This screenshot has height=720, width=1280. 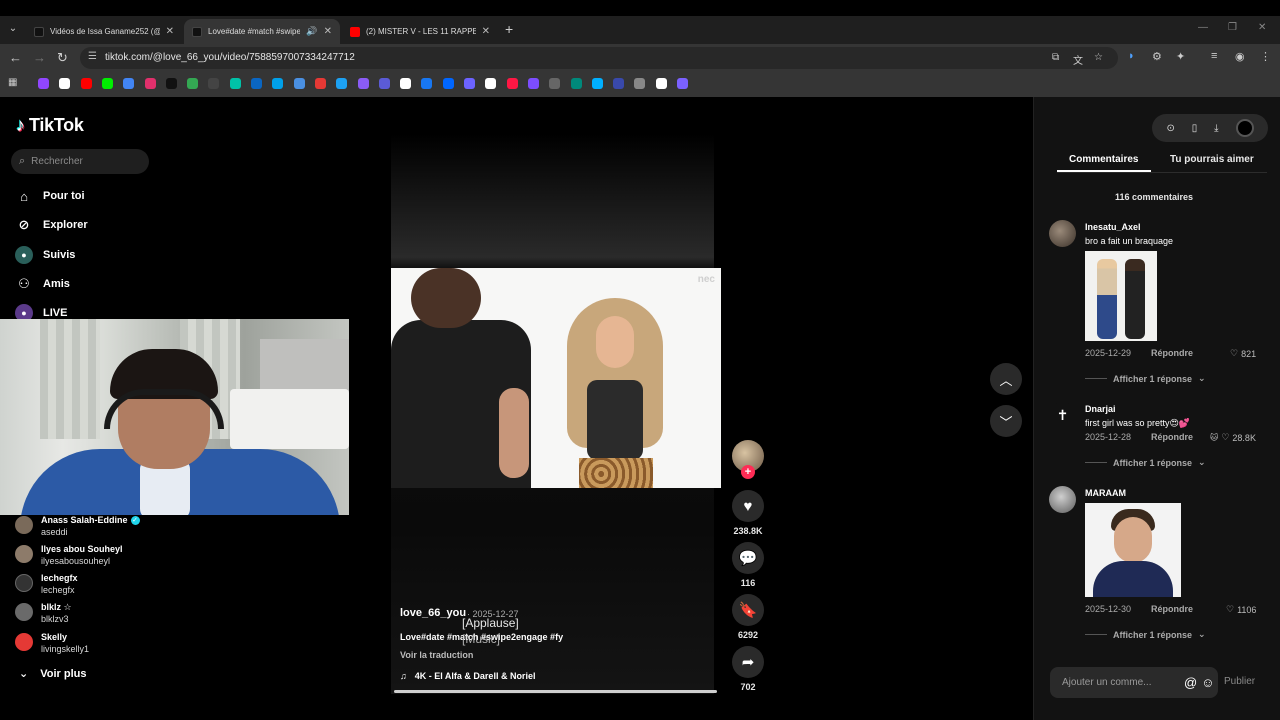 I want to click on search-box: ⌕, so click(x=80, y=161).